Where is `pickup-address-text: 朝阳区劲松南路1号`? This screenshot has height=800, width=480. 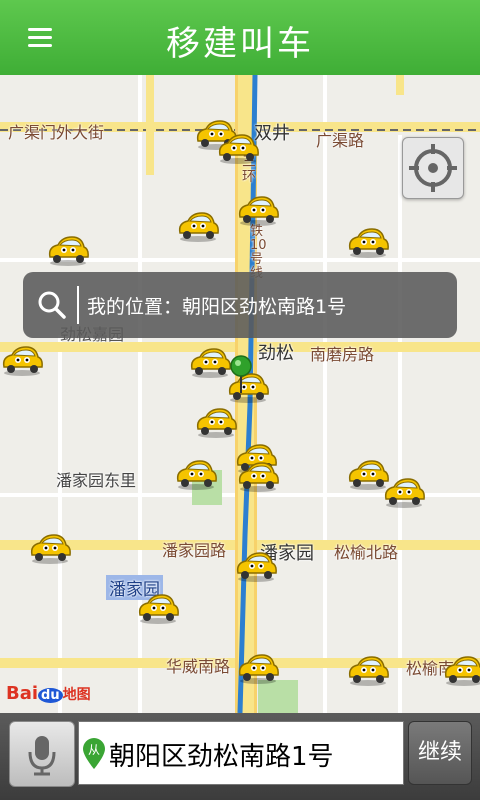
pickup-address-text: 朝阳区劲松南路1号 is located at coordinates (221, 757).